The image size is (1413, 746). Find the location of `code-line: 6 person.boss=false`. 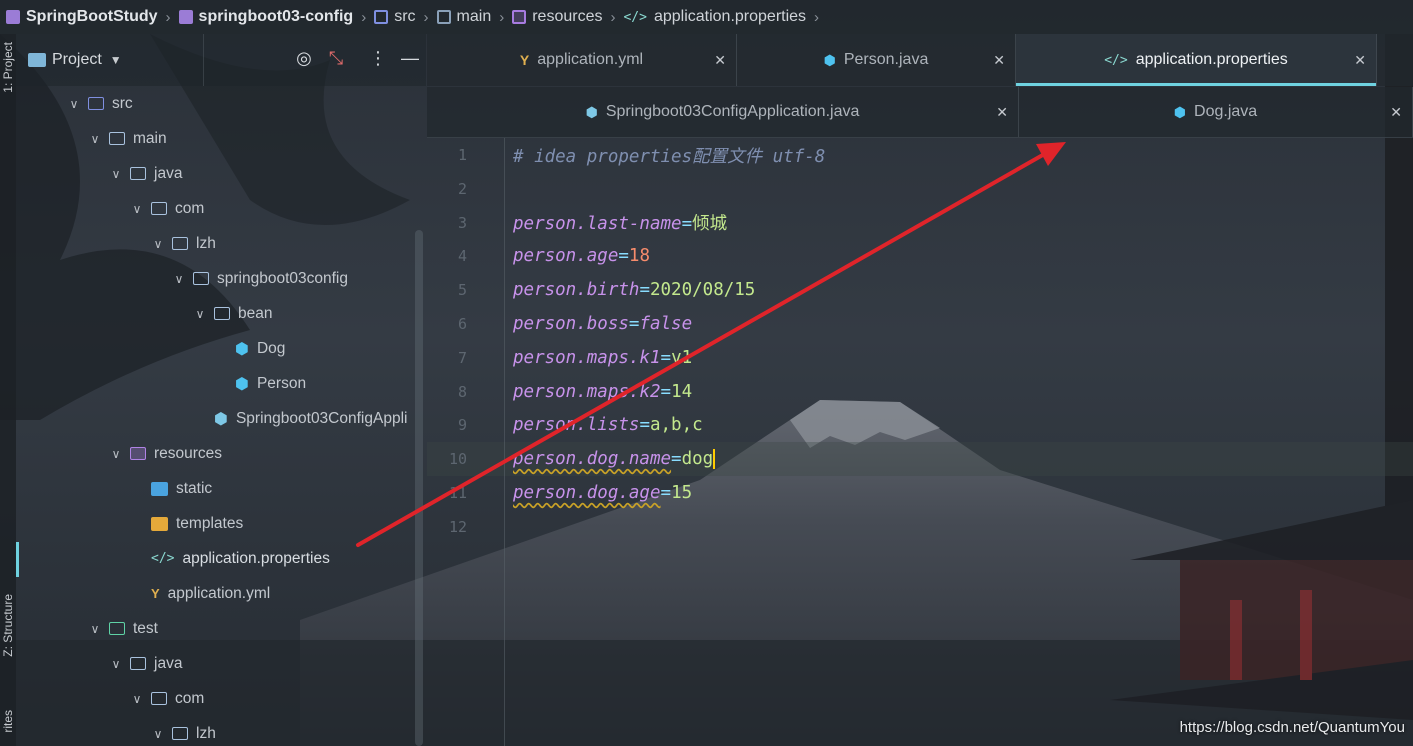

code-line: 6 person.boss=false is located at coordinates (920, 324).